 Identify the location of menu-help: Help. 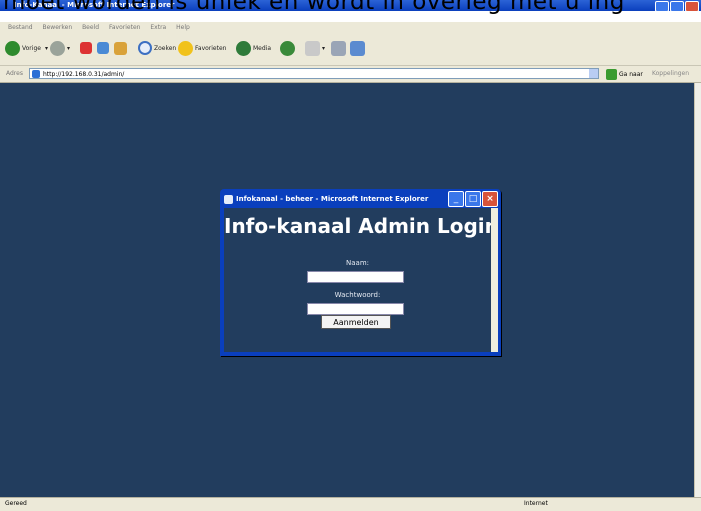
(183, 27).